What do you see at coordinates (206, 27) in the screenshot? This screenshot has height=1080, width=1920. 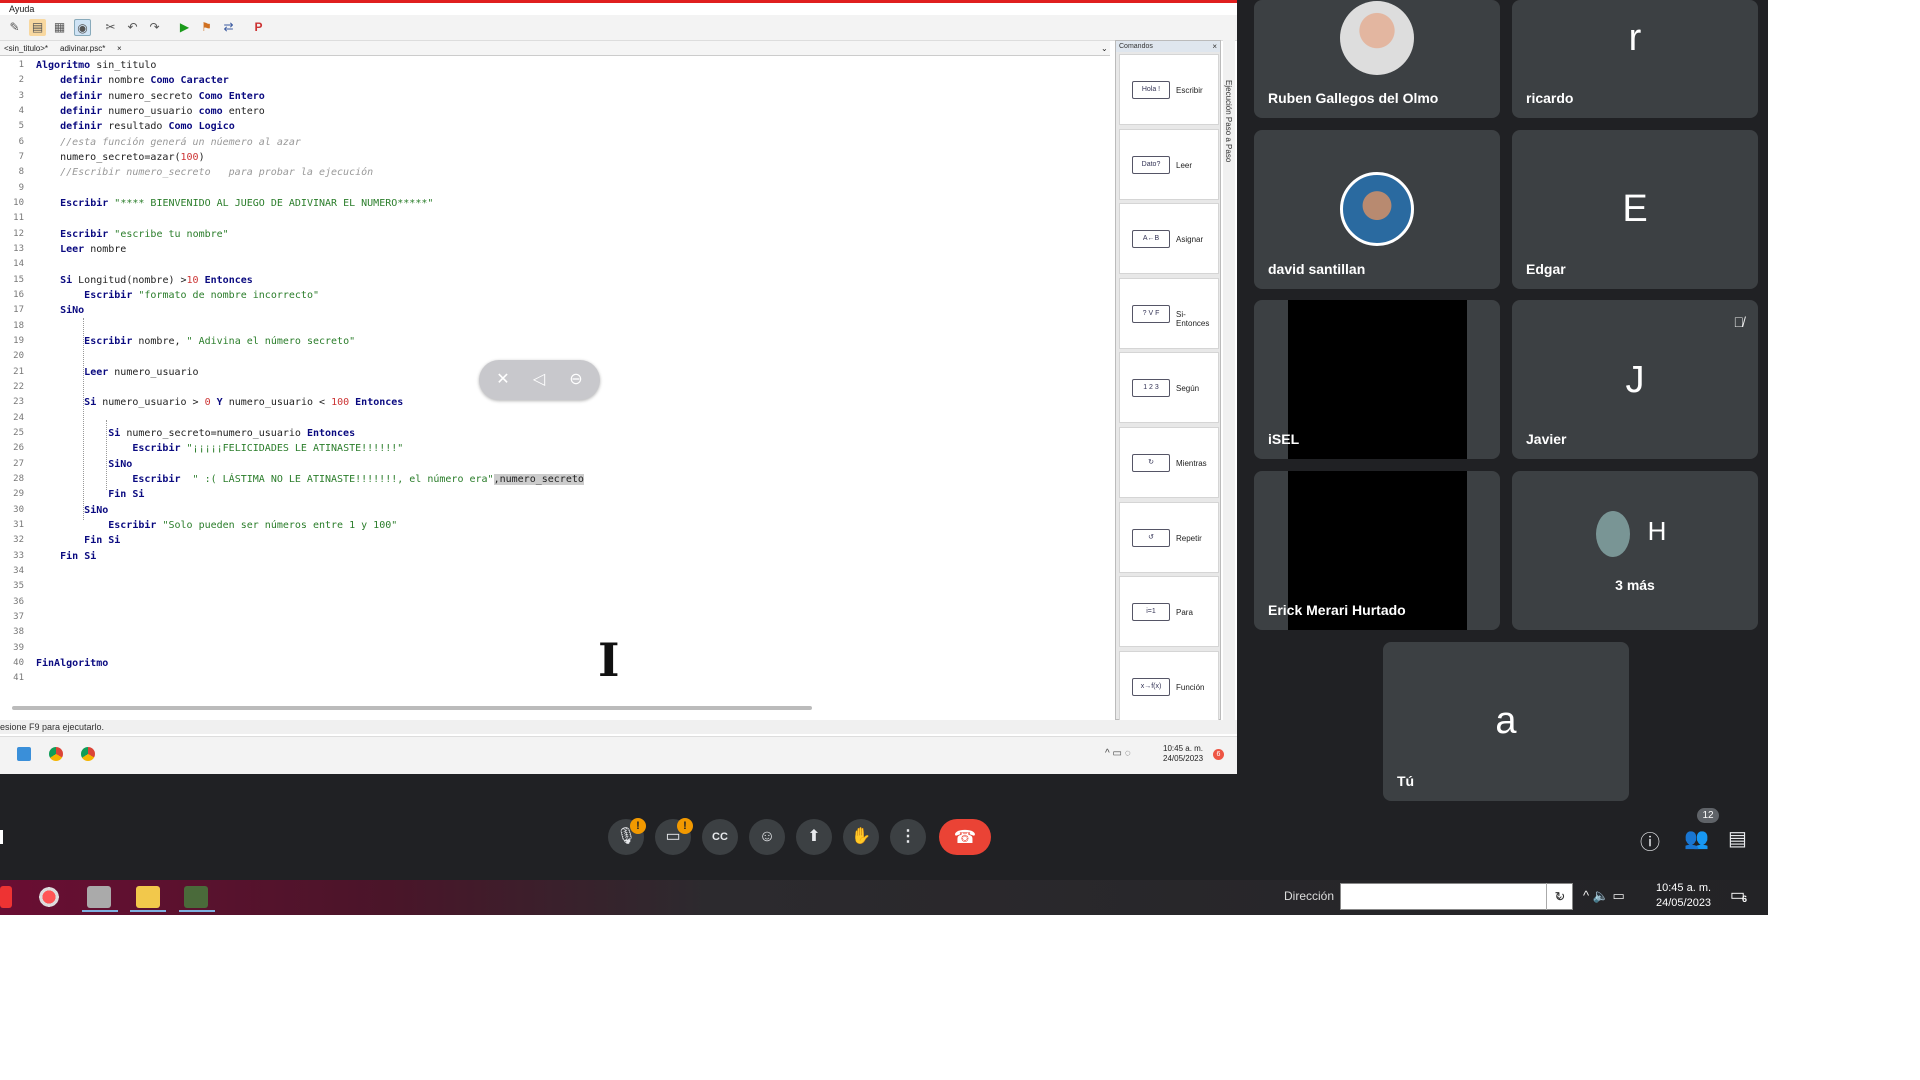 I see `step-icon: ⚑` at bounding box center [206, 27].